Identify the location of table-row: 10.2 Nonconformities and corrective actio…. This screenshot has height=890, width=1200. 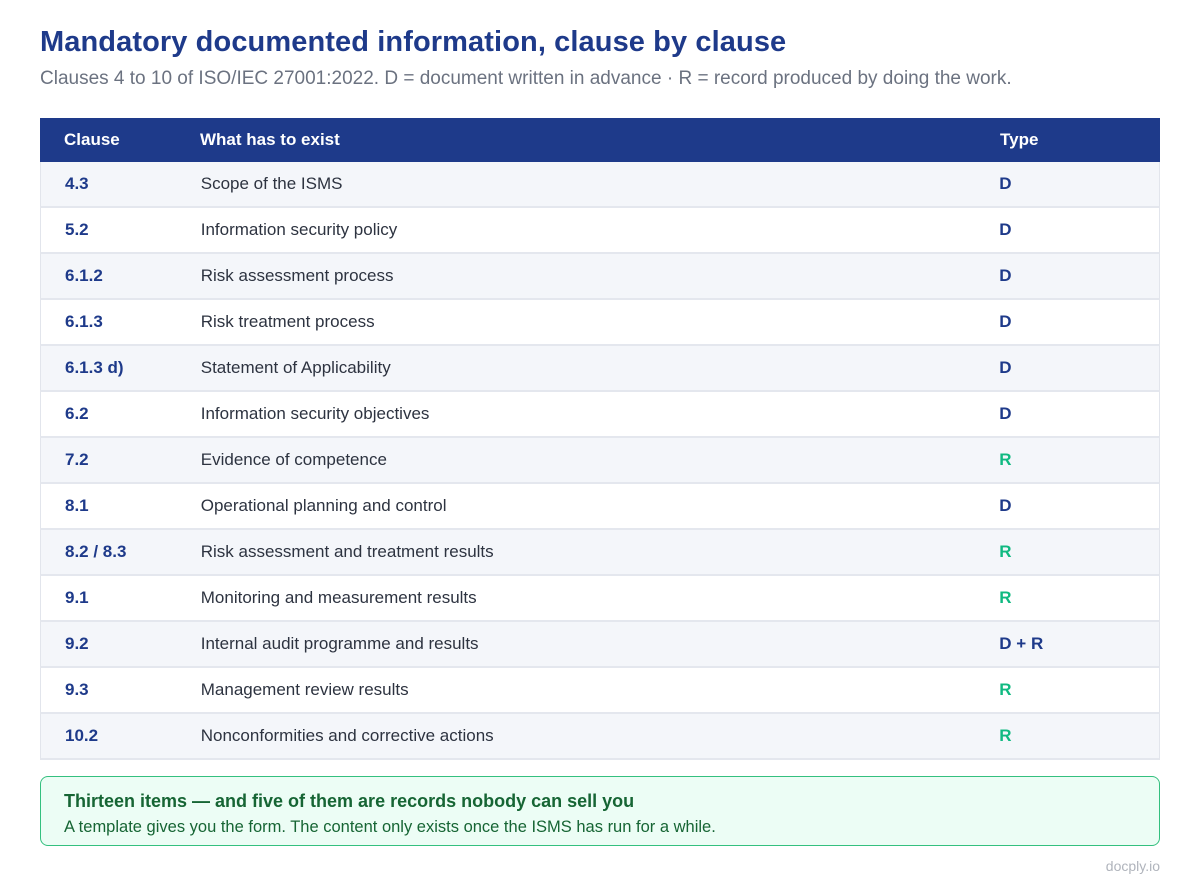
(600, 737).